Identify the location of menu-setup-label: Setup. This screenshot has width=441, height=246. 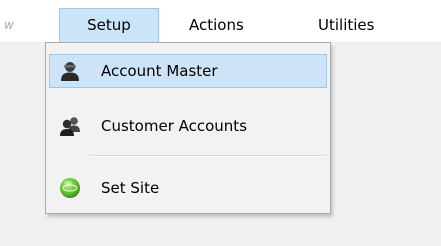
(109, 25).